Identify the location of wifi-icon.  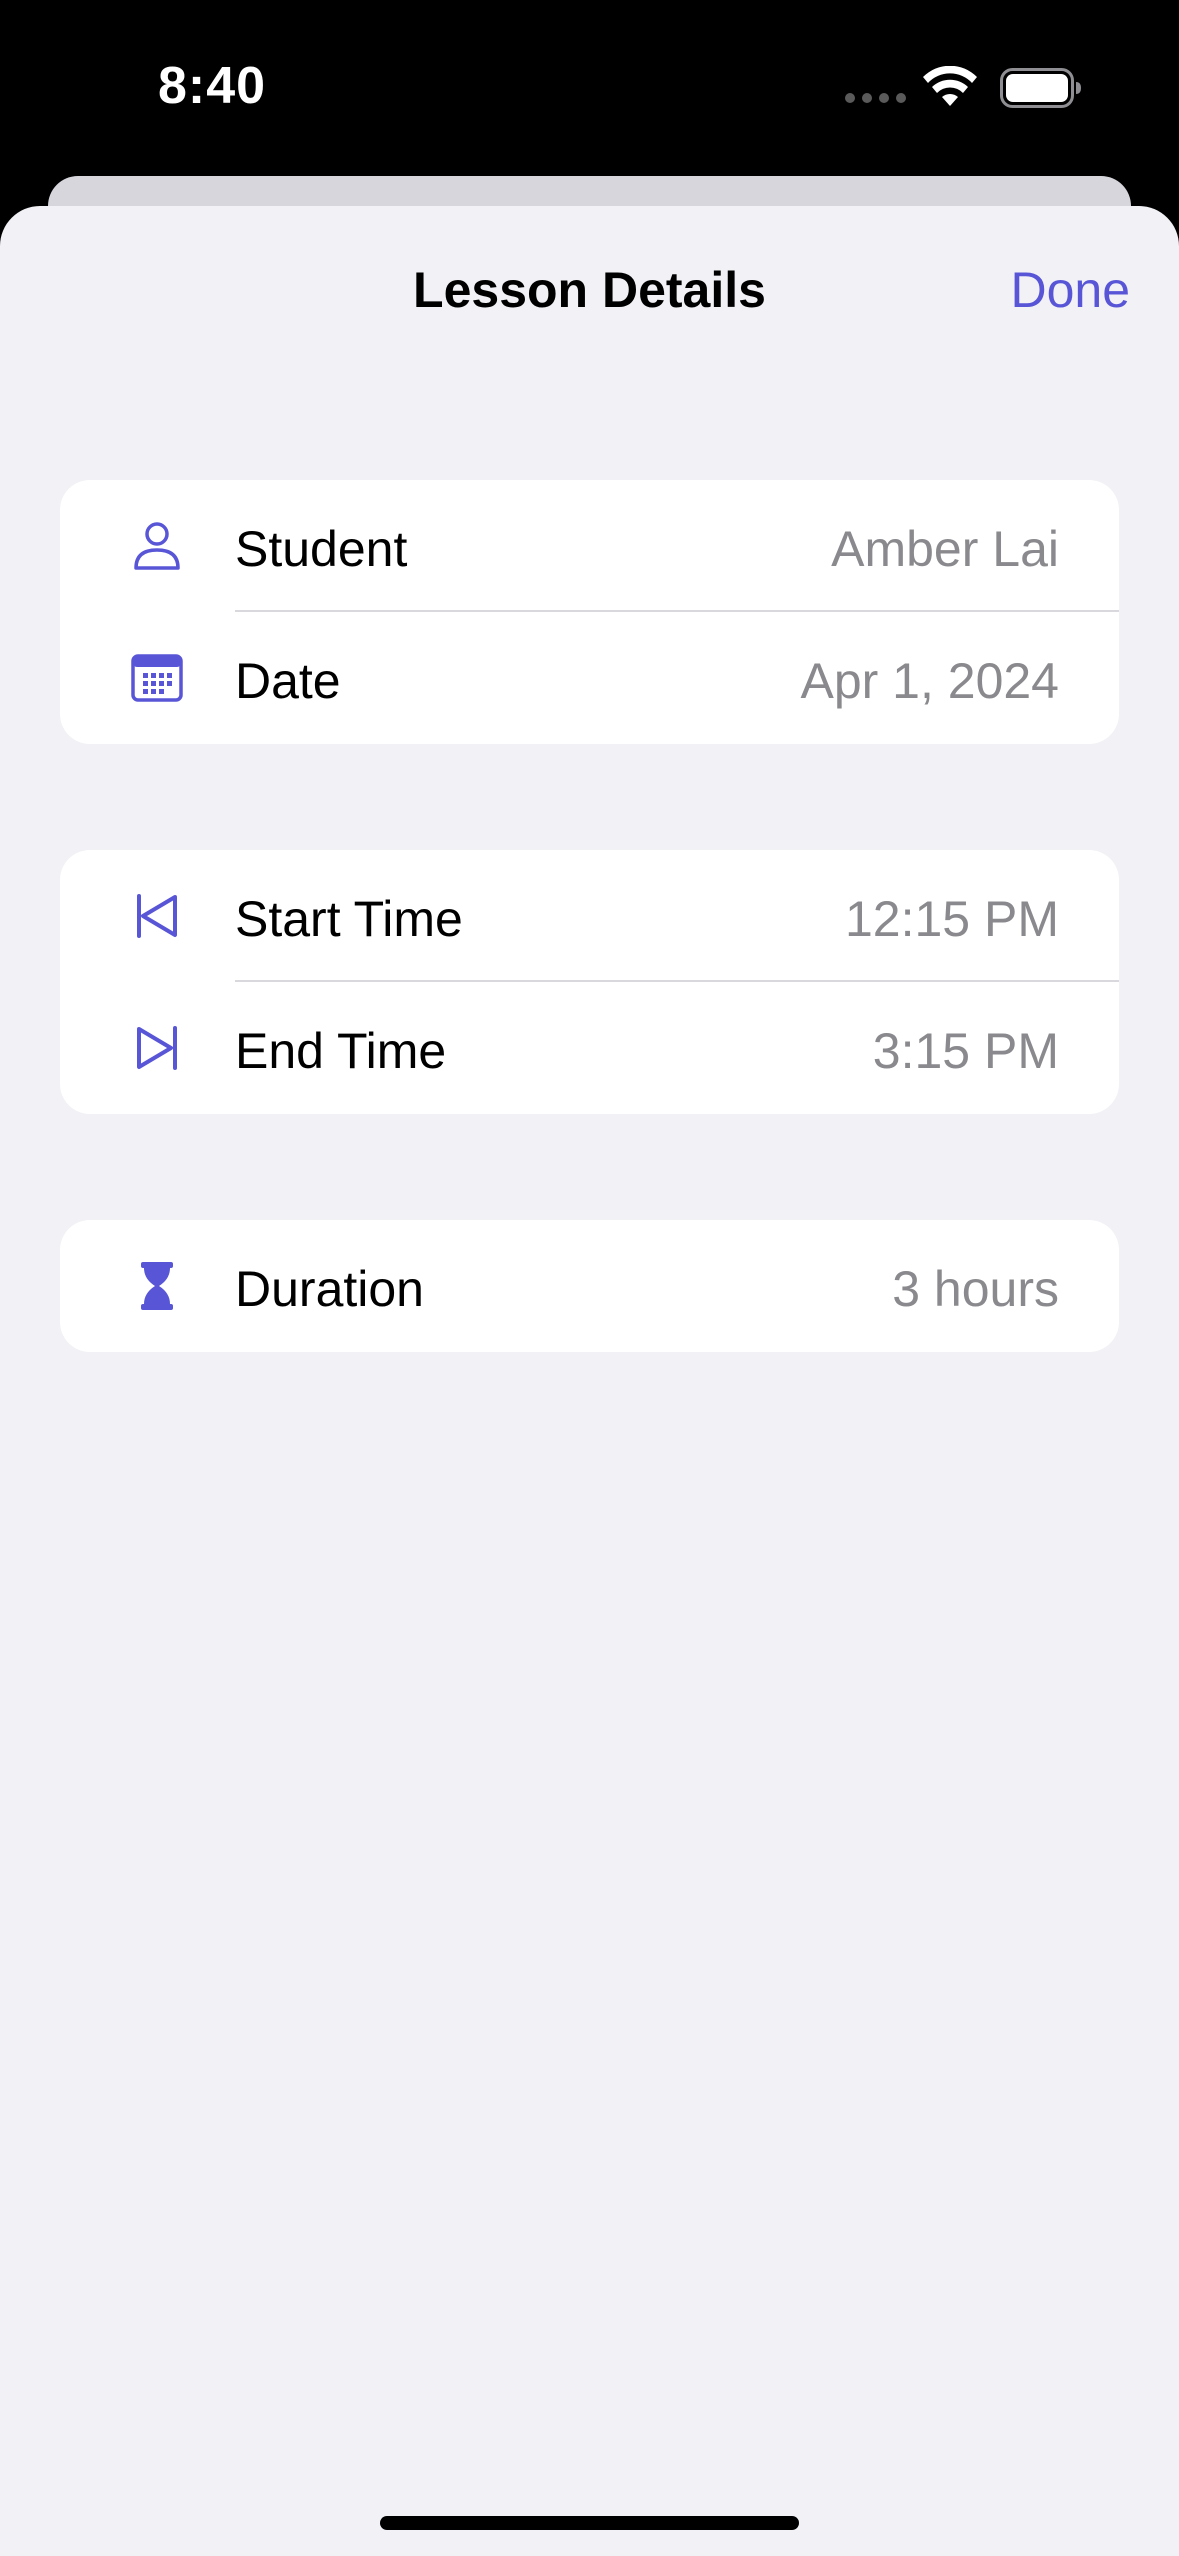
(950, 86).